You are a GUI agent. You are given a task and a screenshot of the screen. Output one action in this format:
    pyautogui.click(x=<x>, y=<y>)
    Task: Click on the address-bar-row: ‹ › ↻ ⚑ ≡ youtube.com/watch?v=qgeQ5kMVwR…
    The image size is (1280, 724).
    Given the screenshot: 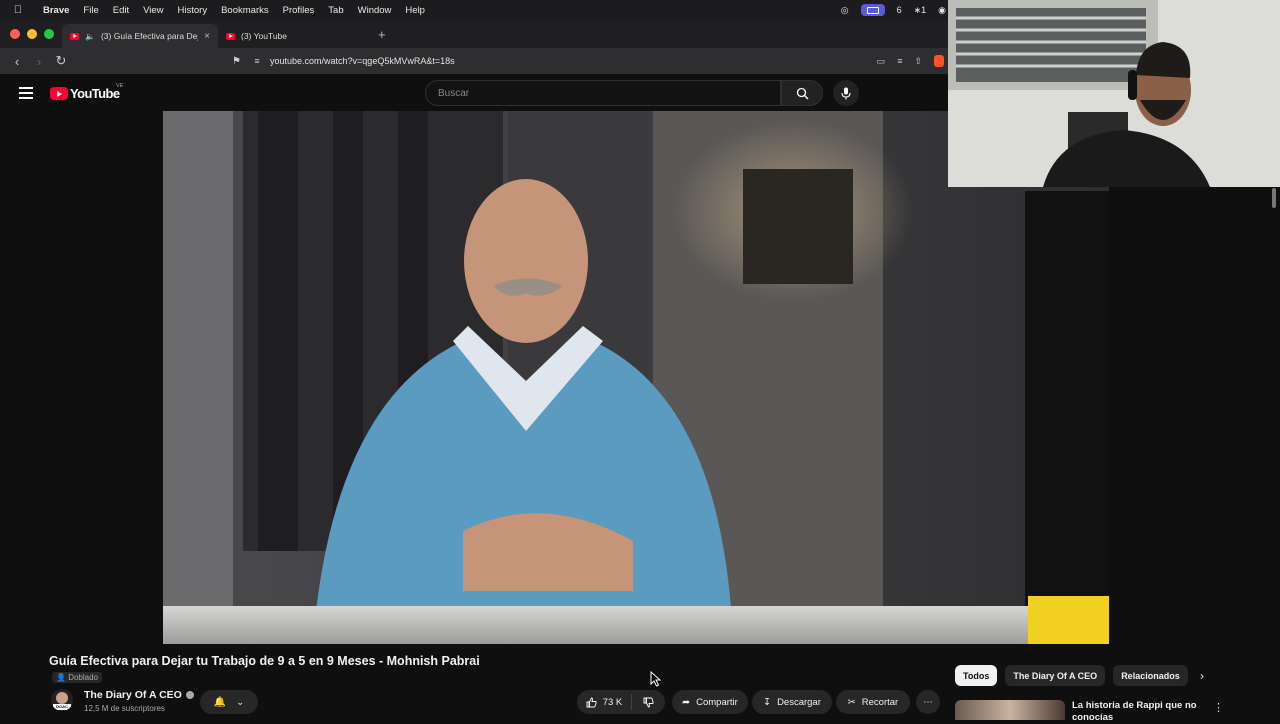 What is the action you would take?
    pyautogui.click(x=474, y=61)
    